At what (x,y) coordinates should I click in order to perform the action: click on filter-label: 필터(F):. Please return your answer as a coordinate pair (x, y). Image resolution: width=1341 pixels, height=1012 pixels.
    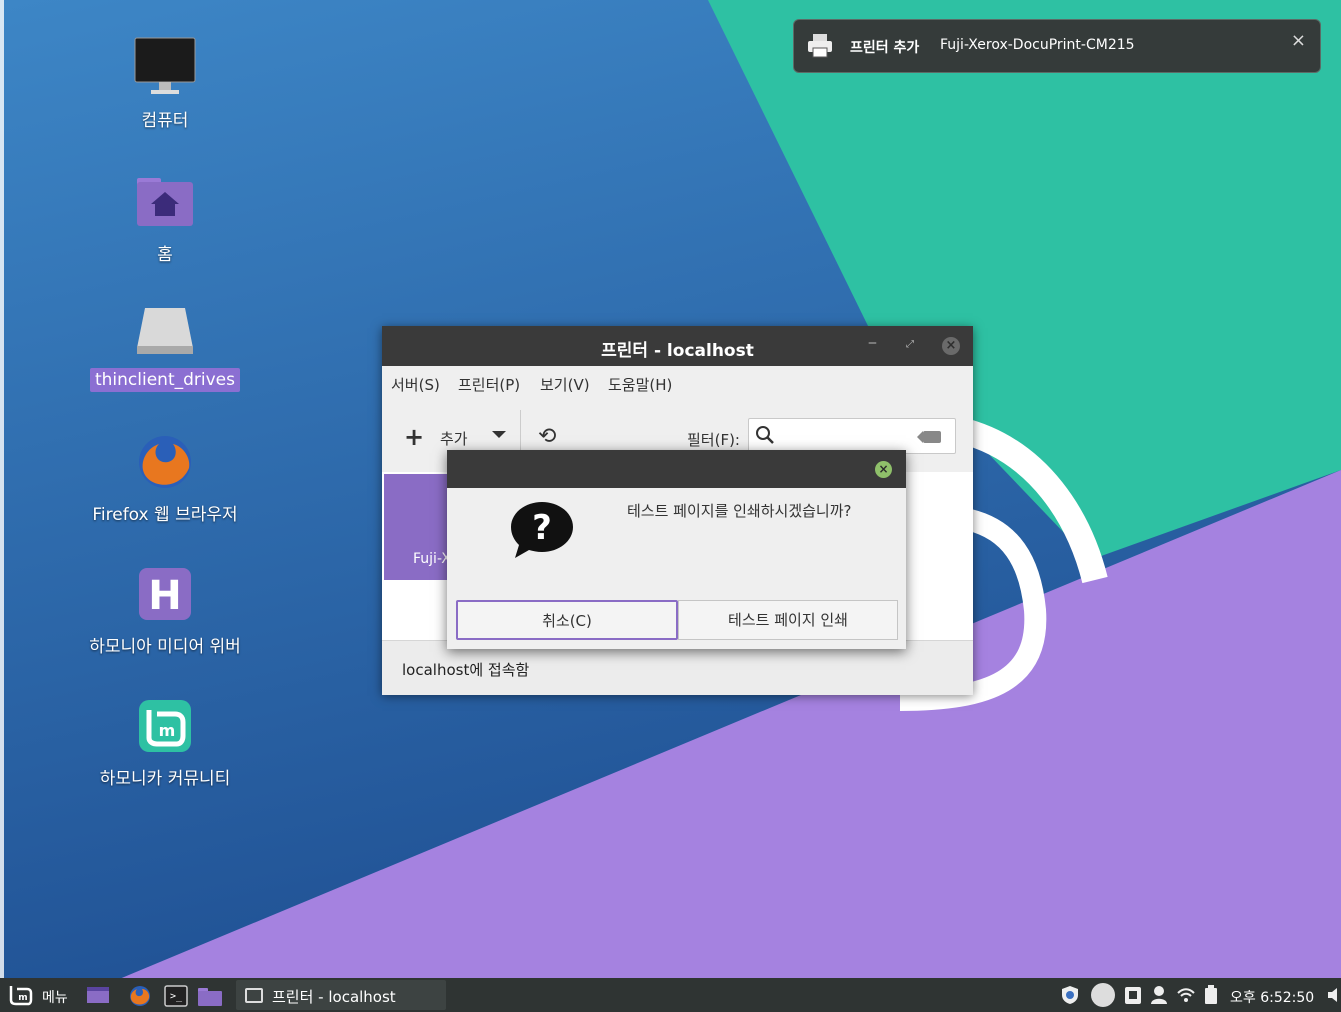
    Looking at the image, I should click on (713, 440).